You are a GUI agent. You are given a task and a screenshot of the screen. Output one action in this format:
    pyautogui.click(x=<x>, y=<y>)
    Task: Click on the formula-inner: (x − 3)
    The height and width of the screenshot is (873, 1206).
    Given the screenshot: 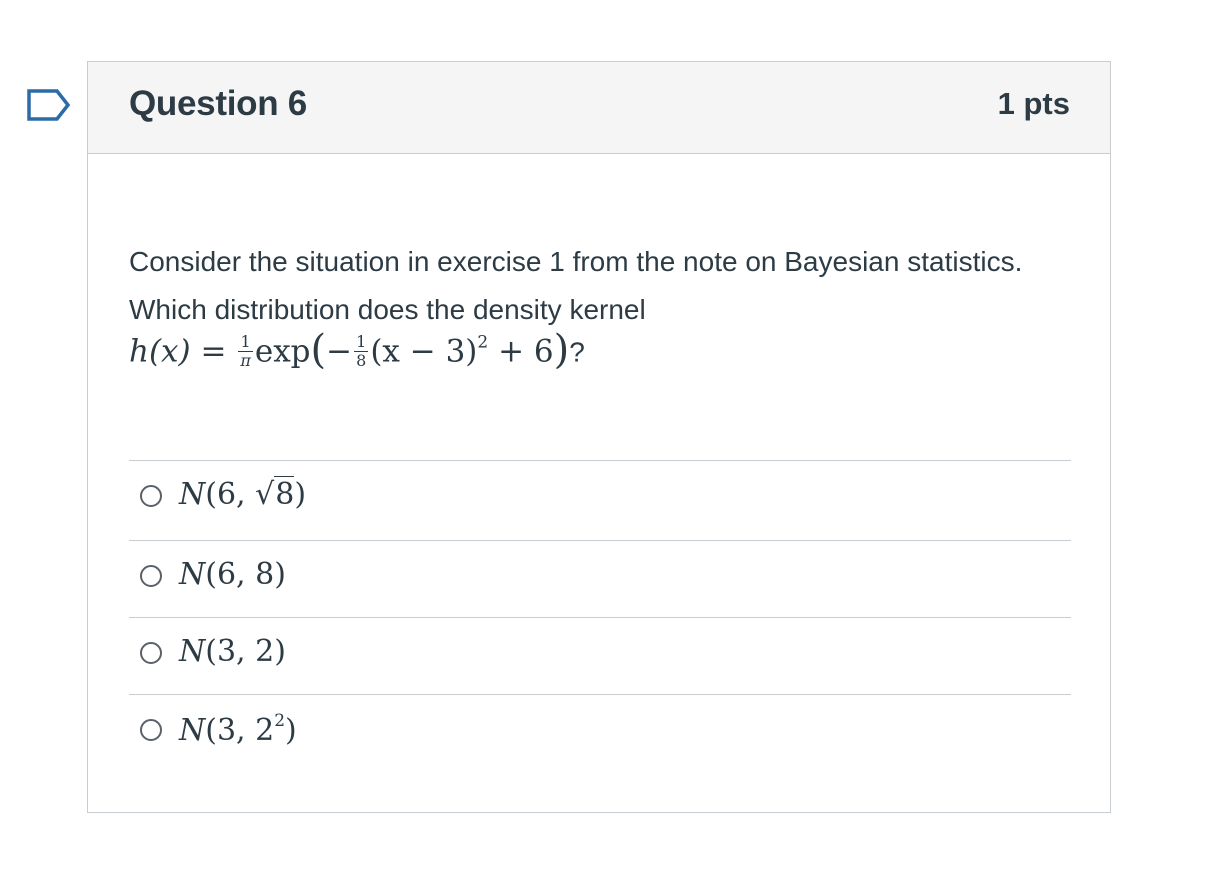 What is the action you would take?
    pyautogui.click(x=424, y=351)
    